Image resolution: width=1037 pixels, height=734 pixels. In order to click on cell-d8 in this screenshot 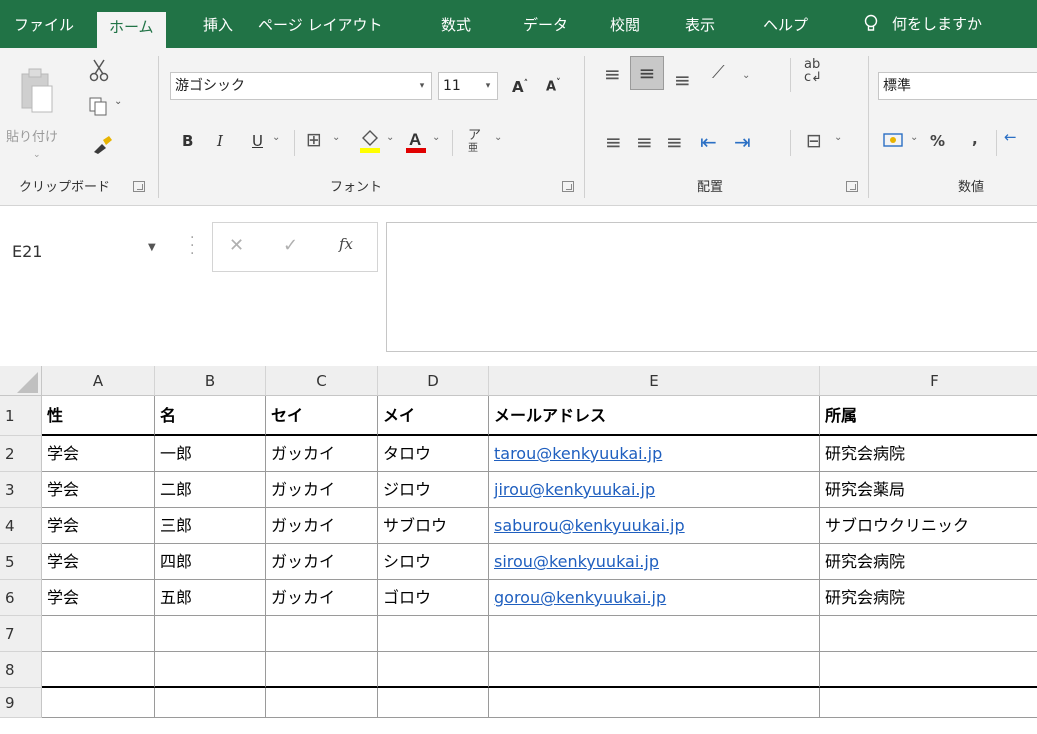, I will do `click(433, 670)`.